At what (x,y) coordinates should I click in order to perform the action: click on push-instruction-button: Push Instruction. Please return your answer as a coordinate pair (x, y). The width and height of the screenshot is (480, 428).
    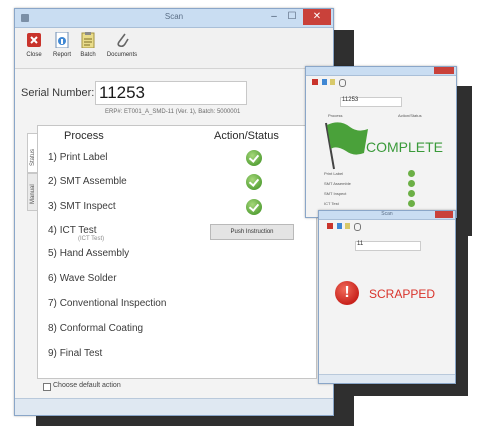
    Looking at the image, I should click on (252, 232).